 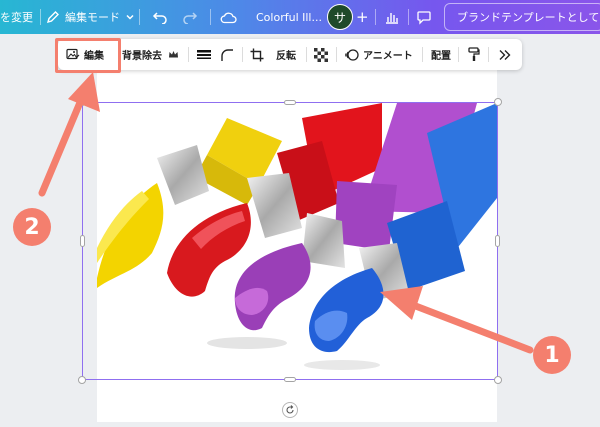 I want to click on rotate-handle, so click(x=290, y=410).